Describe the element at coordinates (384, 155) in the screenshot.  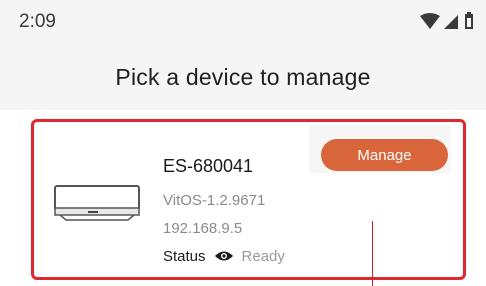
I see `manage-button: Manage` at that location.